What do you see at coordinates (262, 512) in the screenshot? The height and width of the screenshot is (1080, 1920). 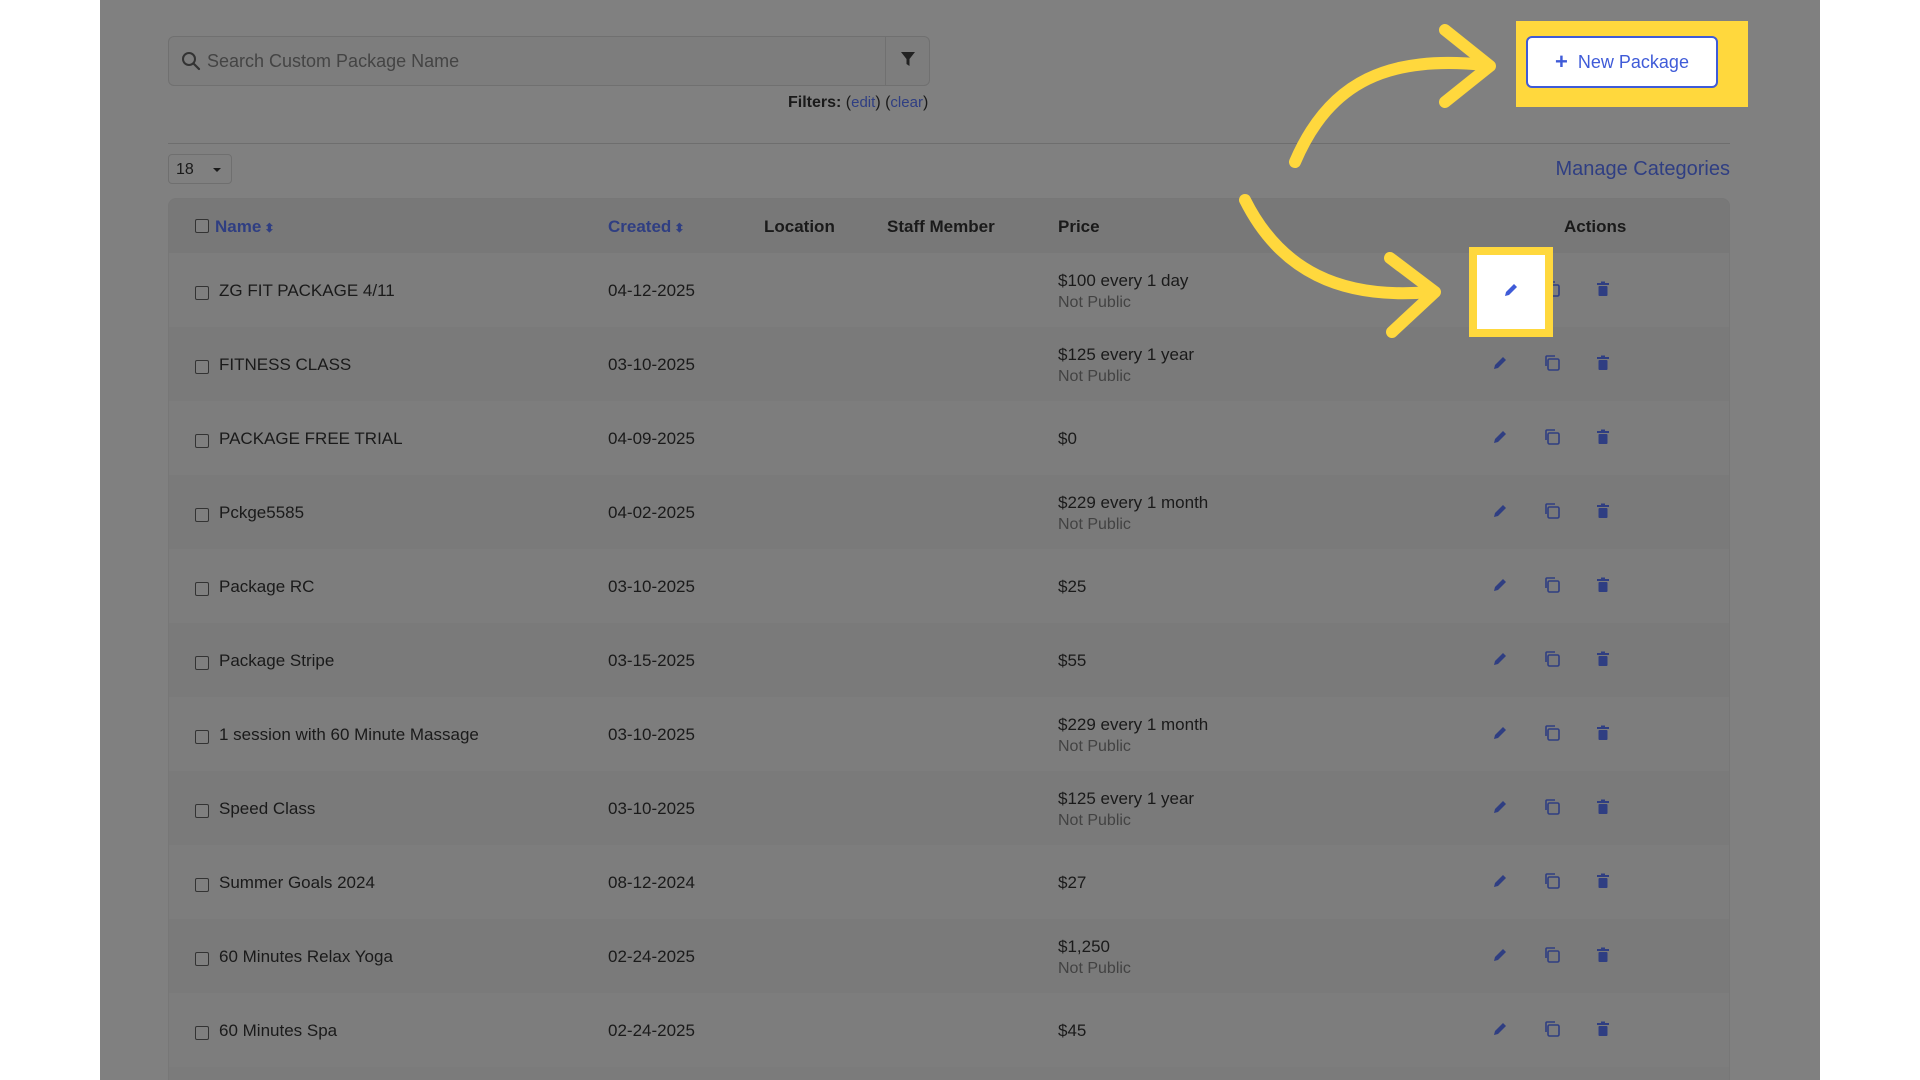 I see `package-name: Pckge5585` at bounding box center [262, 512].